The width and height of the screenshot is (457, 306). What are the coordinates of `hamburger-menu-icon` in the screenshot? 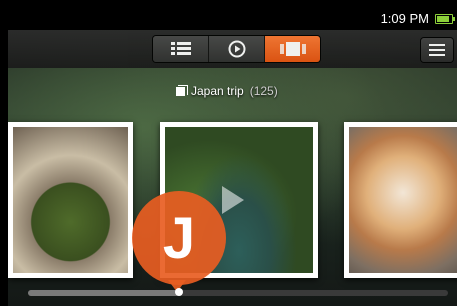 It's located at (437, 50).